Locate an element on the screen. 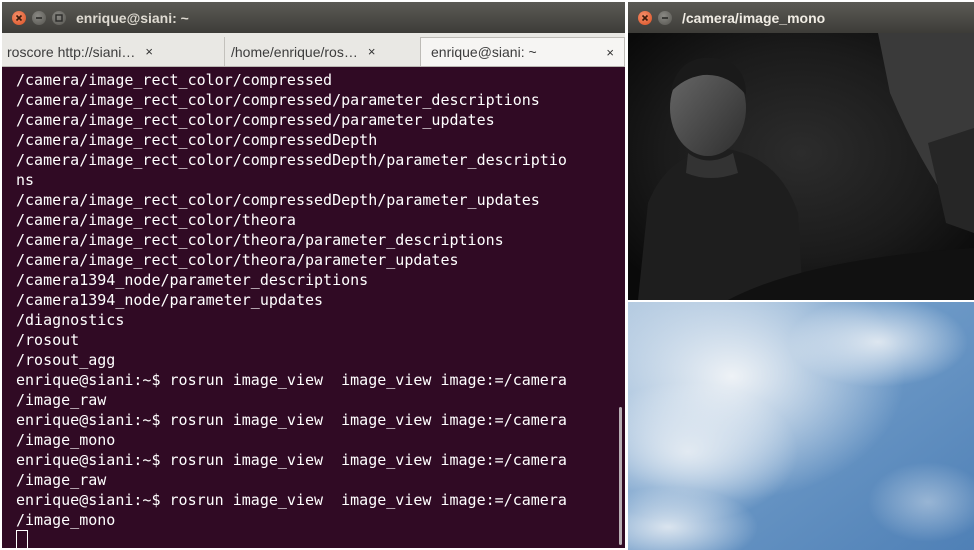  tab-label: enrique@siani: ~ is located at coordinates (484, 52).